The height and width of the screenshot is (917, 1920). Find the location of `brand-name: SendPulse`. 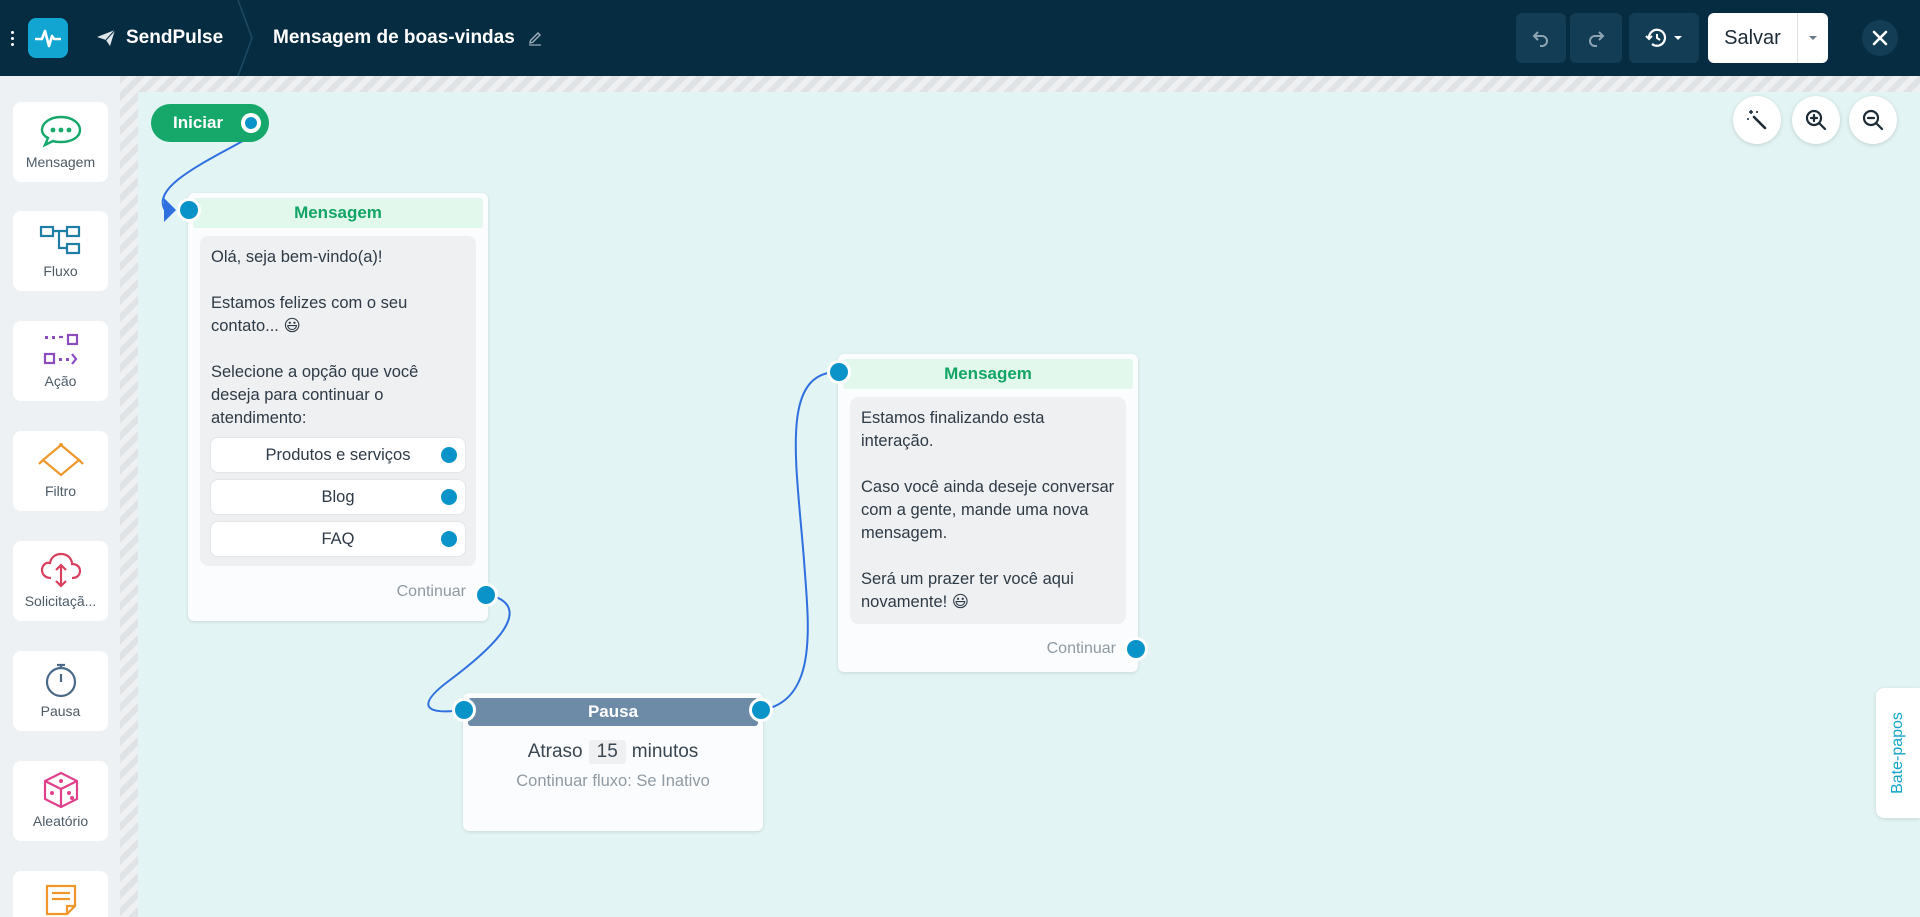

brand-name: SendPulse is located at coordinates (175, 37).